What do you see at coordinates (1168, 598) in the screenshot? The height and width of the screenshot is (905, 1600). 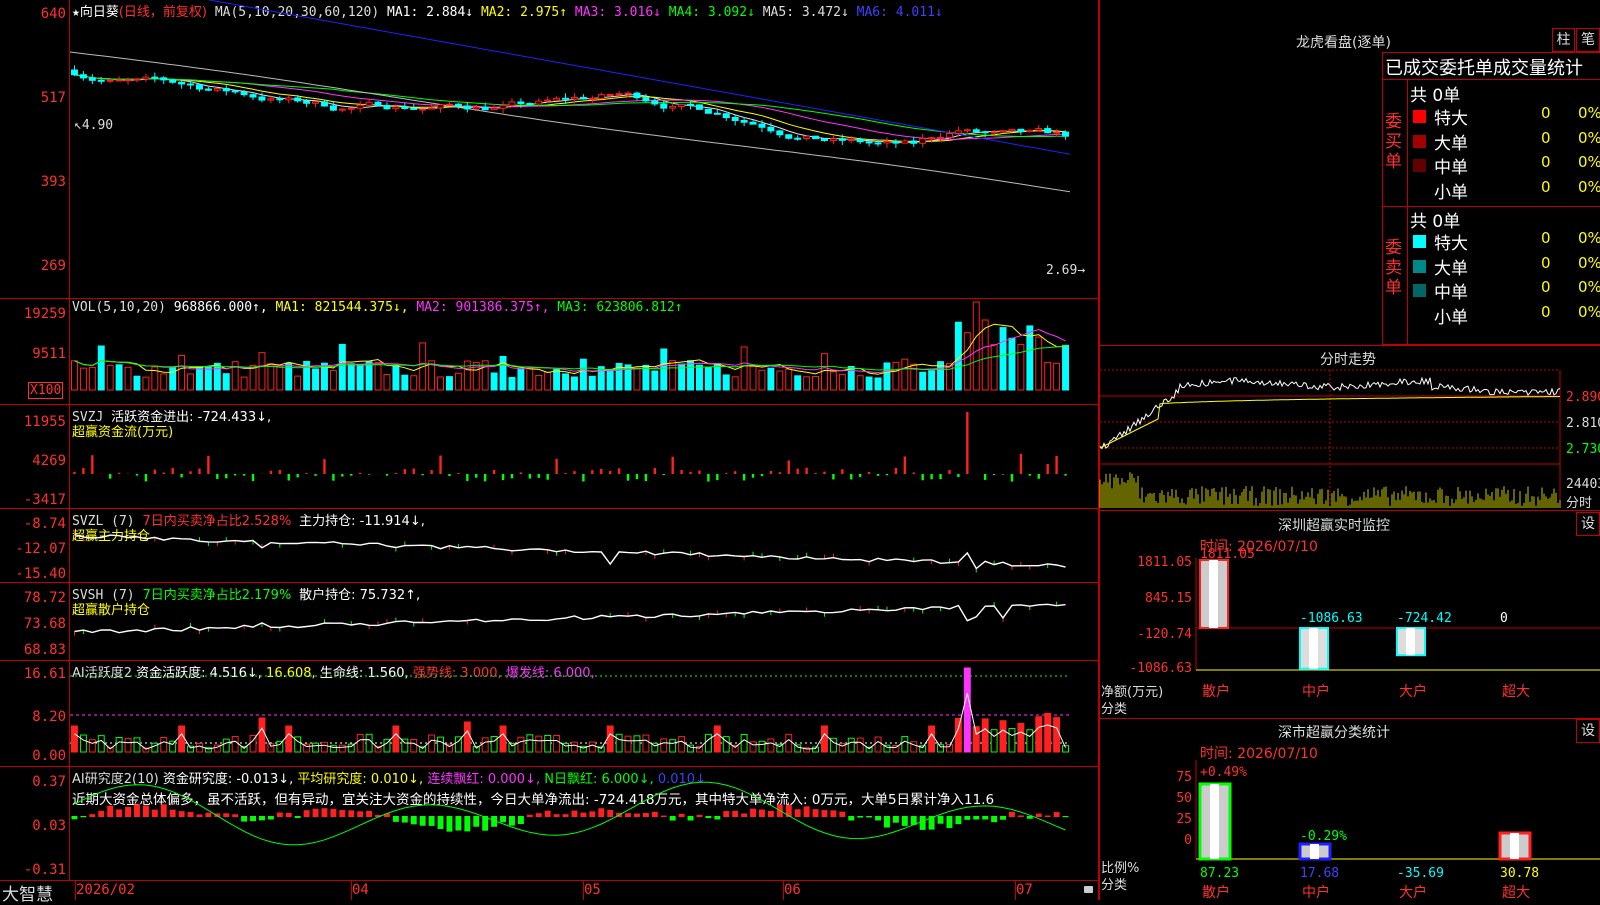 I see `monitor-y-tick: 845.15` at bounding box center [1168, 598].